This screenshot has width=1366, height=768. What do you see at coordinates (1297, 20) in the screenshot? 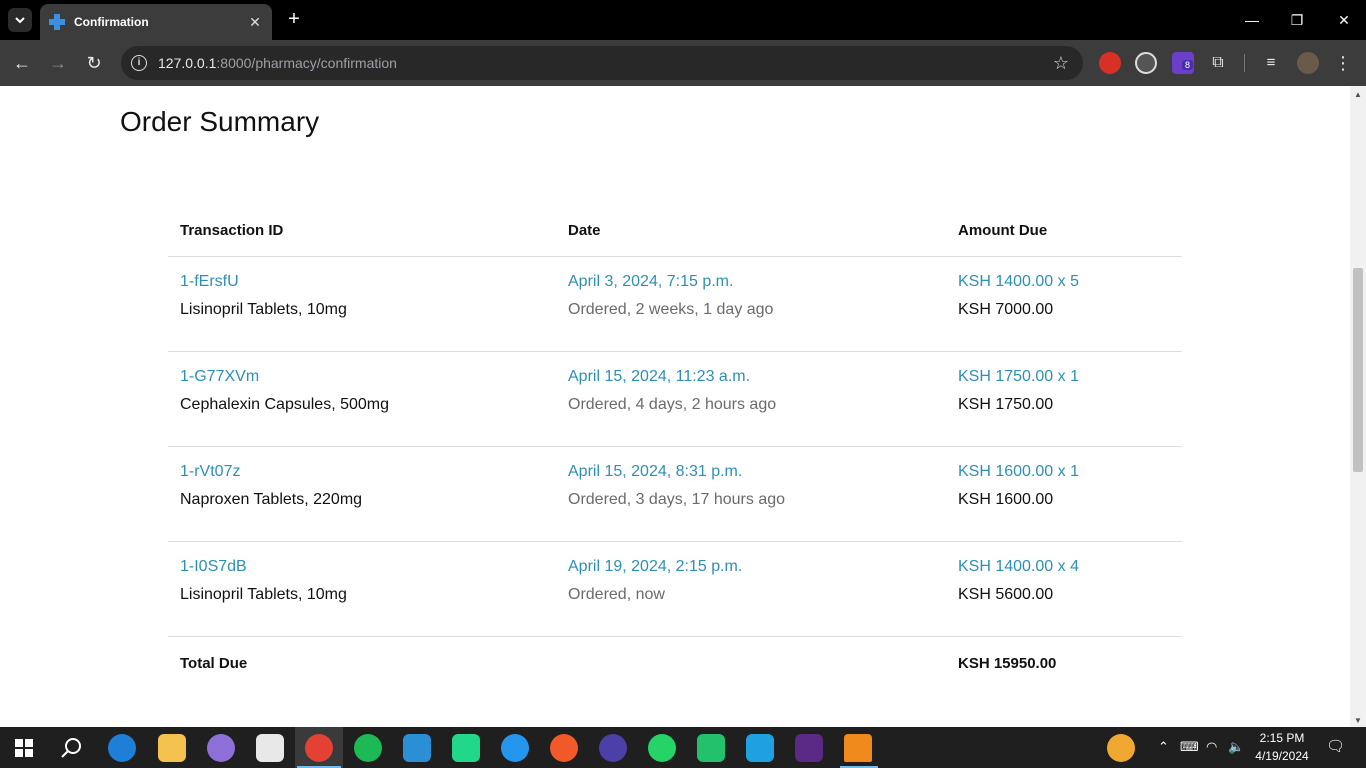
I see `restore-icon: ❐` at bounding box center [1297, 20].